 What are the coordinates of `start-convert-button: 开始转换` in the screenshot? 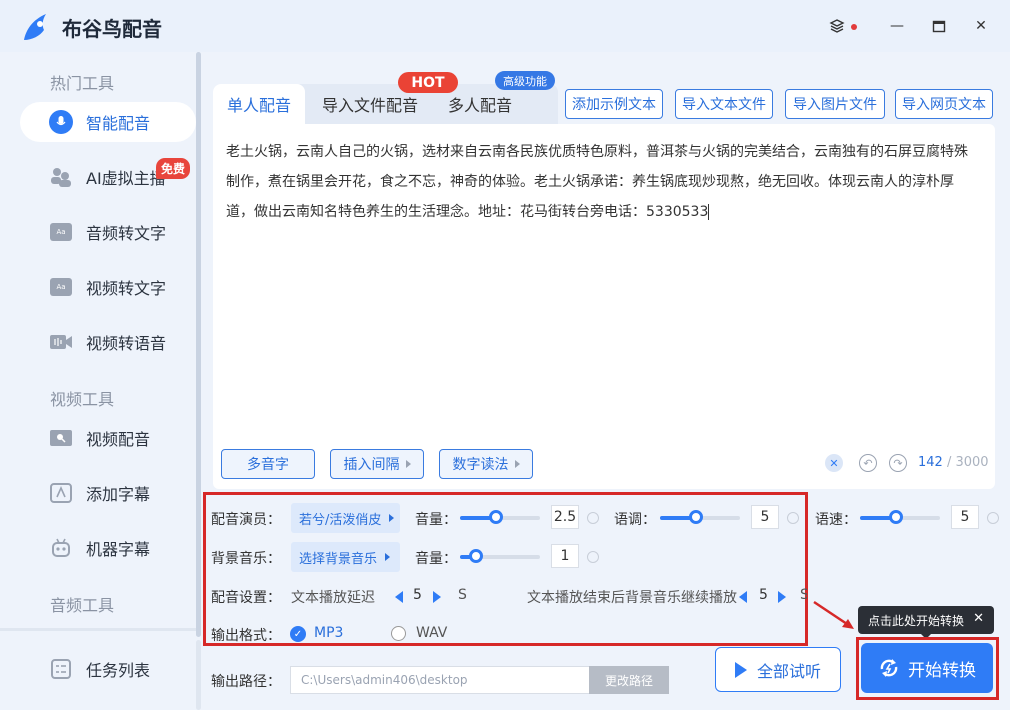 It's located at (927, 668).